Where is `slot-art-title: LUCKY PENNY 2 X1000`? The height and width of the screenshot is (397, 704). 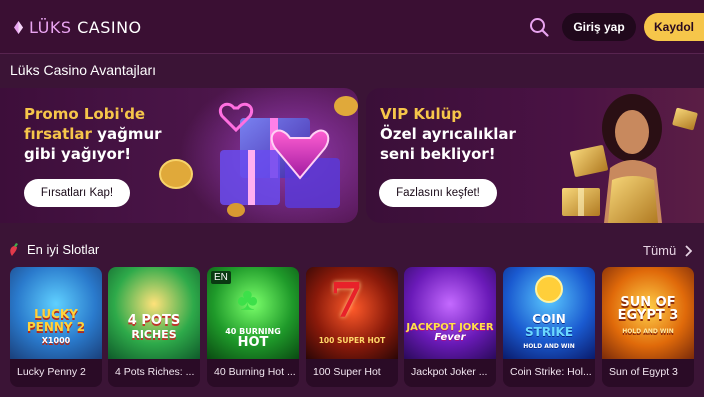 slot-art-title: LUCKY PENNY 2 X1000 is located at coordinates (56, 313).